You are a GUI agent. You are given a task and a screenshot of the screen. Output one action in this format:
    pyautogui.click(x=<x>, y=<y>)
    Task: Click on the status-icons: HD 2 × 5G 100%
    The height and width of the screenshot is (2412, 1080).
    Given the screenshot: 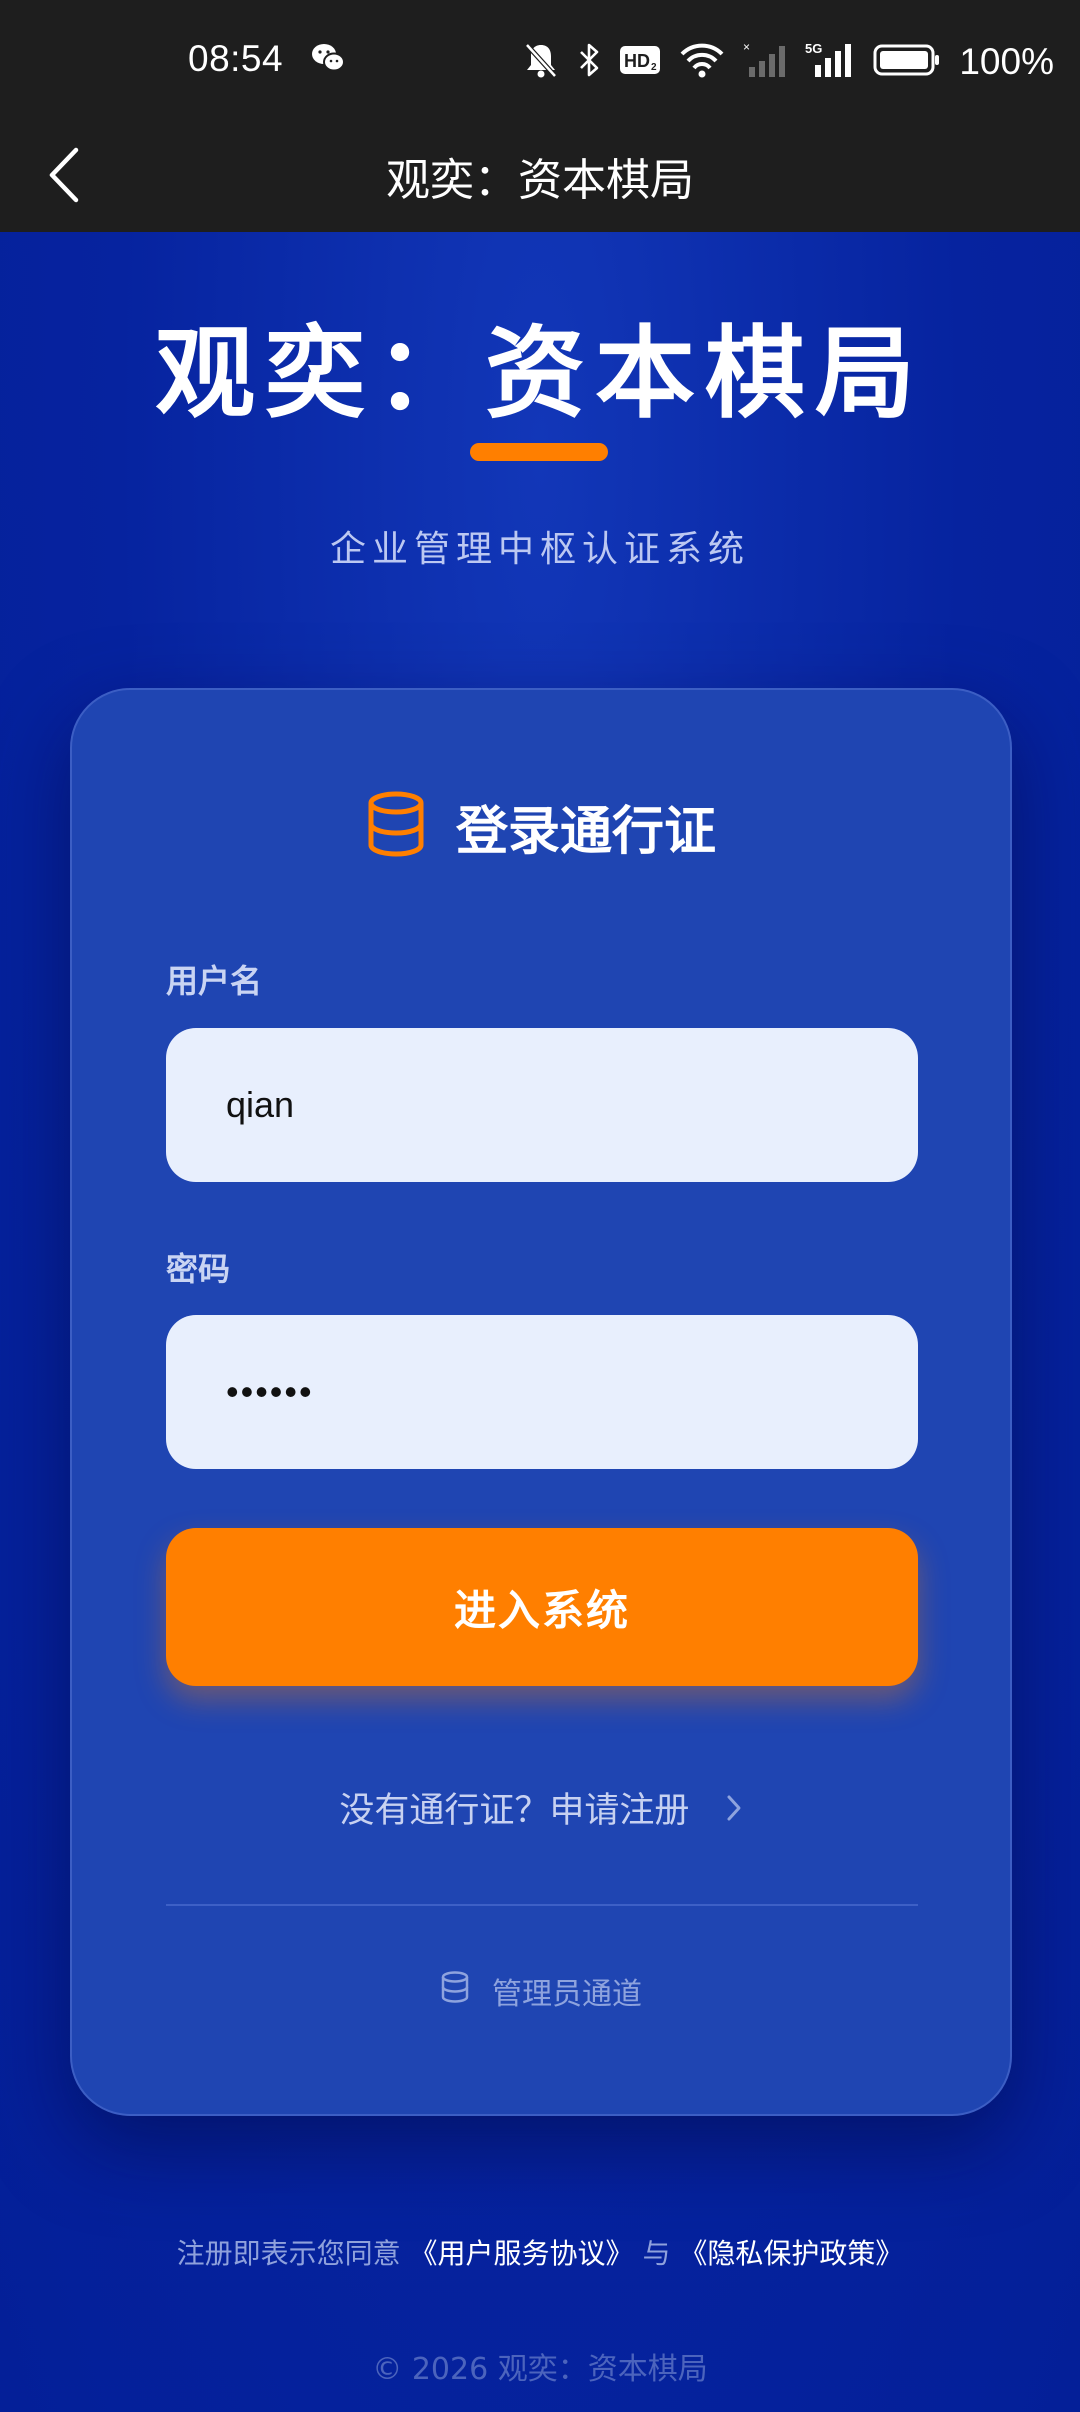 What is the action you would take?
    pyautogui.click(x=788, y=62)
    